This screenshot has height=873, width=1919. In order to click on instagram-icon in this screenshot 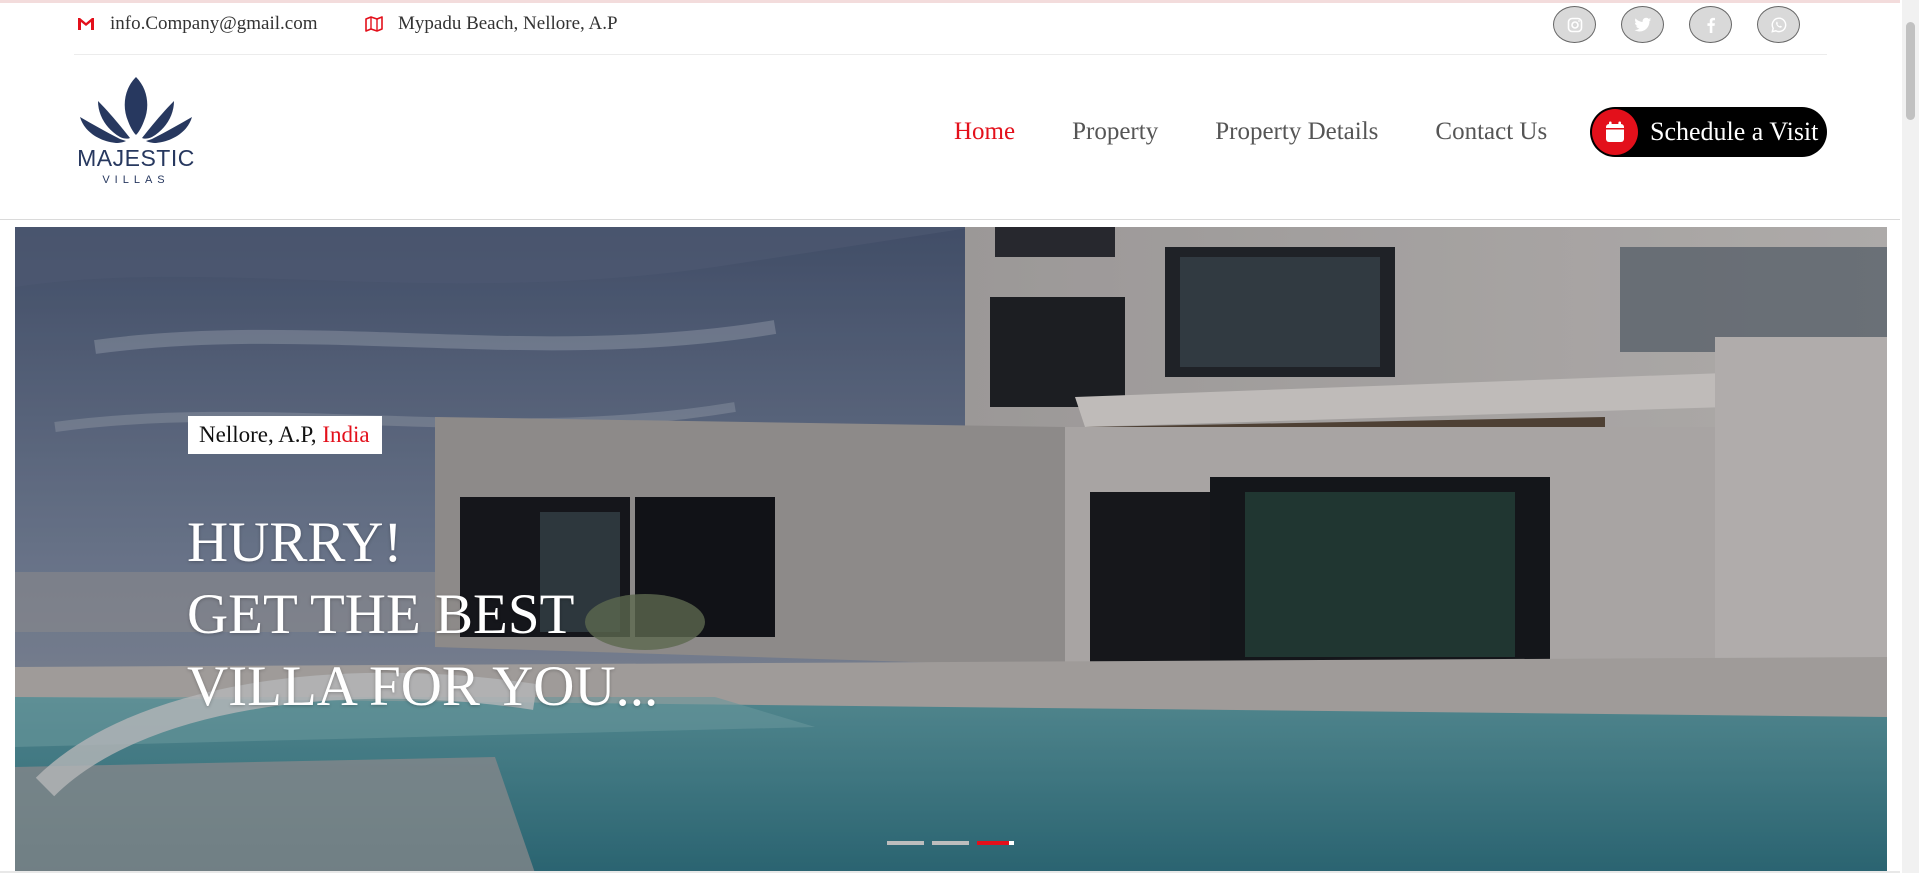, I will do `click(1574, 24)`.